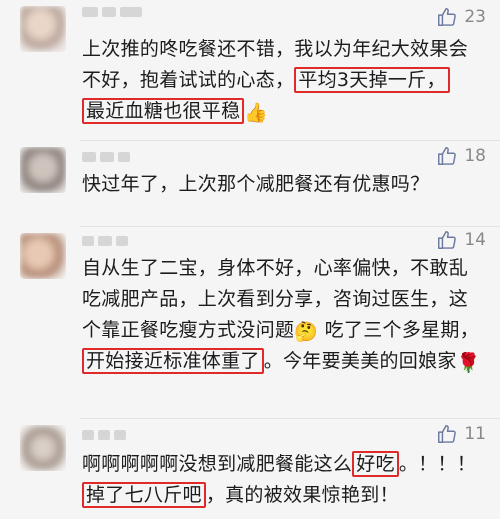 This screenshot has width=500, height=519. I want to click on comment-text: 啊啊啊啊啊没想到减肥餐能这么 好吃。！！！ 掉了七八斤吧 ，真的被效果惊艳到！, so click(282, 480).